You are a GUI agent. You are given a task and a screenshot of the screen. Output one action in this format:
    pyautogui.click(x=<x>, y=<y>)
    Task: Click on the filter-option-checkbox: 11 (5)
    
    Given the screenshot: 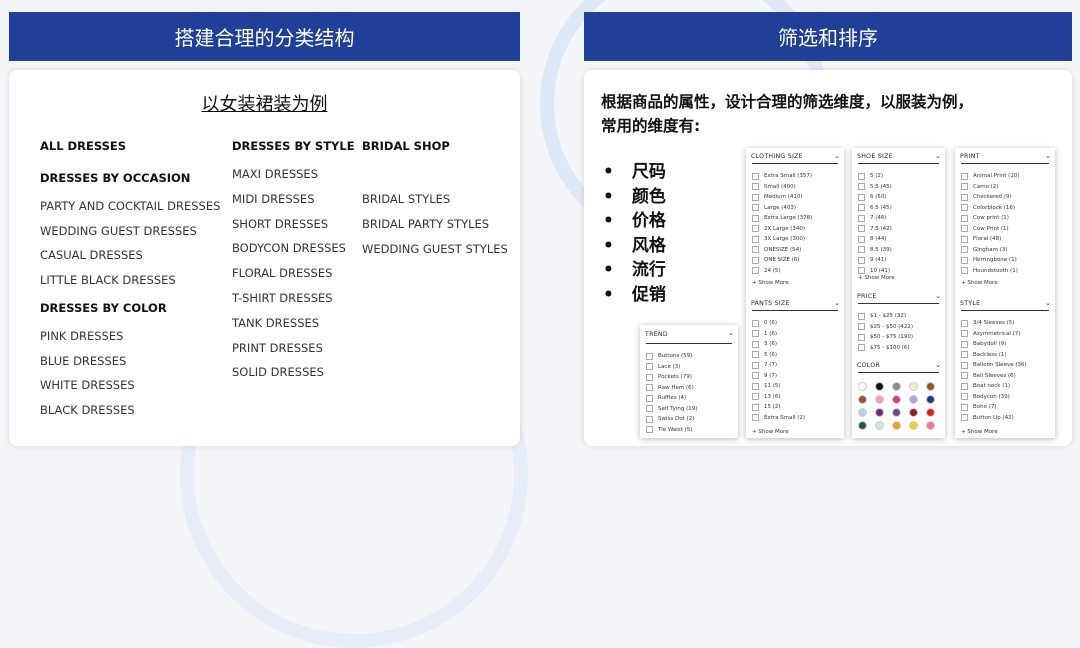 What is the action you would take?
    pyautogui.click(x=766, y=386)
    